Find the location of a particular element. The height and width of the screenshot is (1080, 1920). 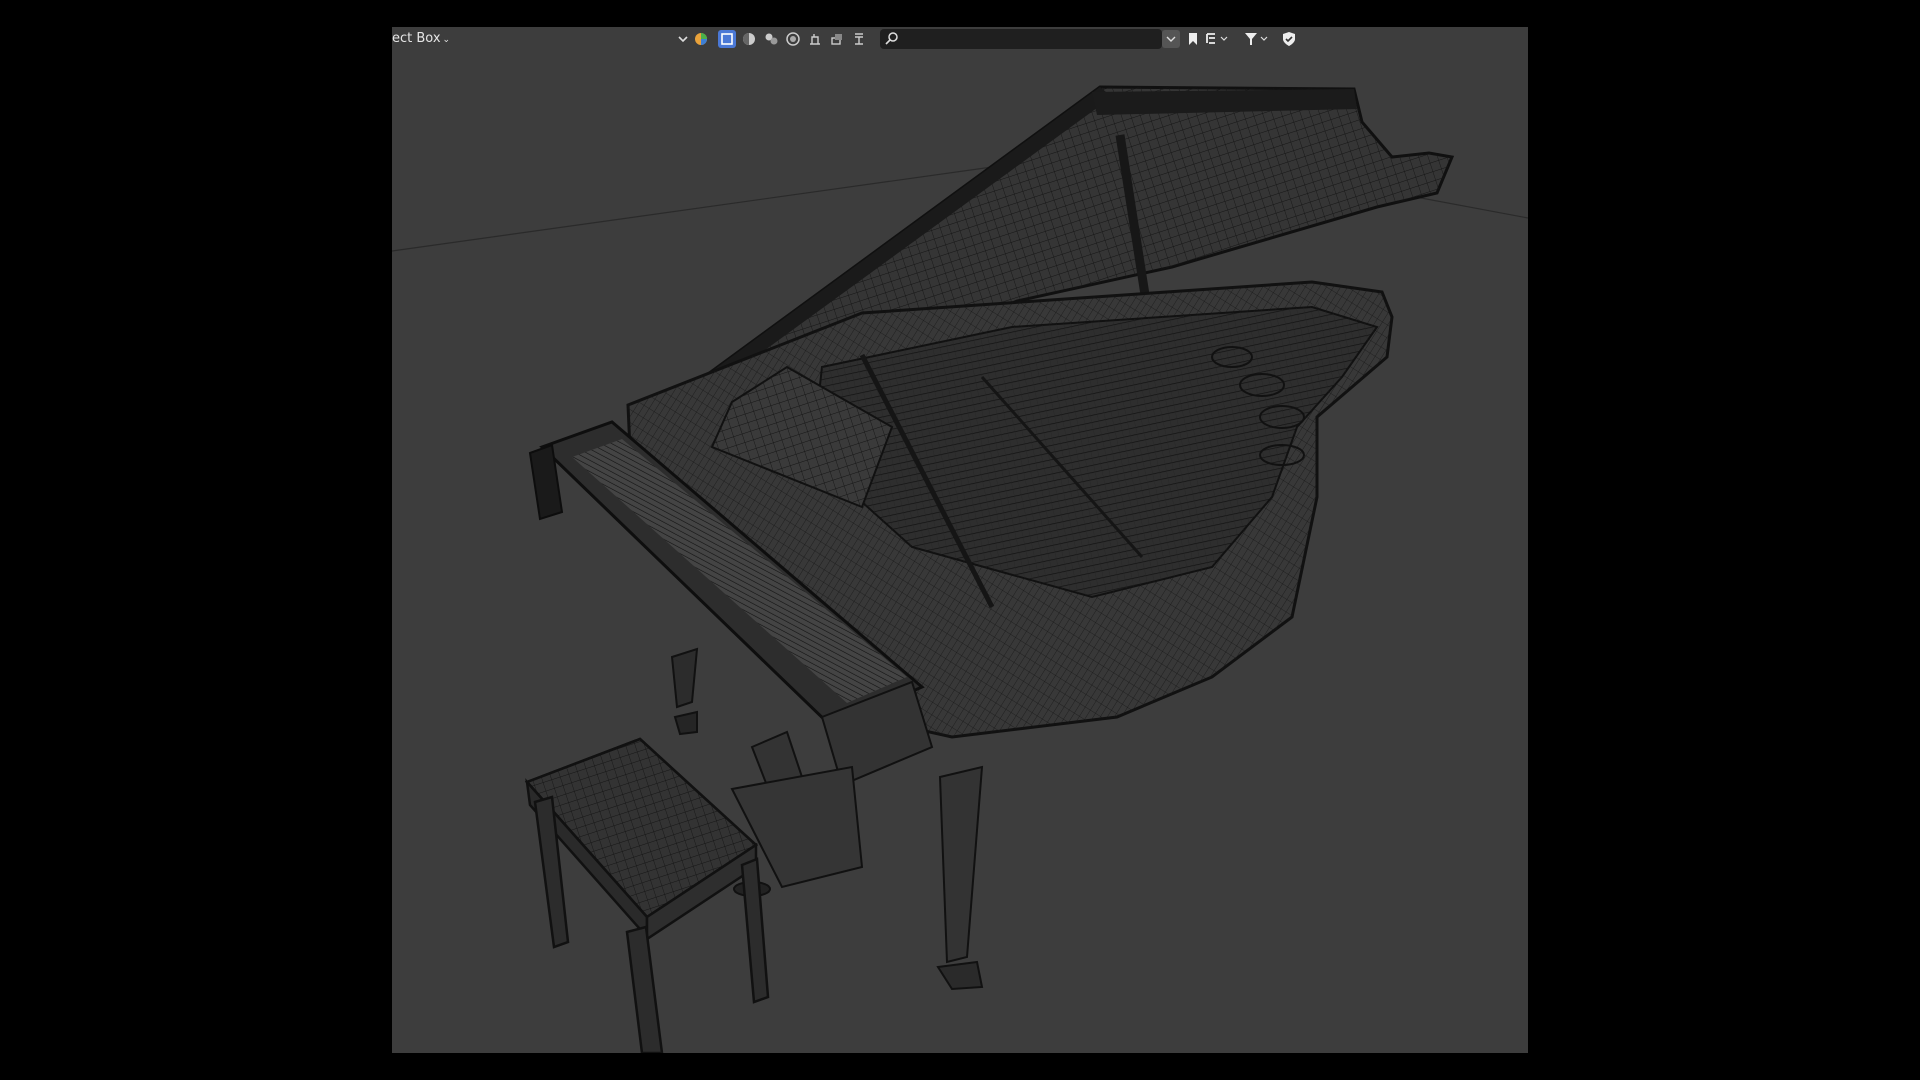

tool-icon-b is located at coordinates (837, 39).